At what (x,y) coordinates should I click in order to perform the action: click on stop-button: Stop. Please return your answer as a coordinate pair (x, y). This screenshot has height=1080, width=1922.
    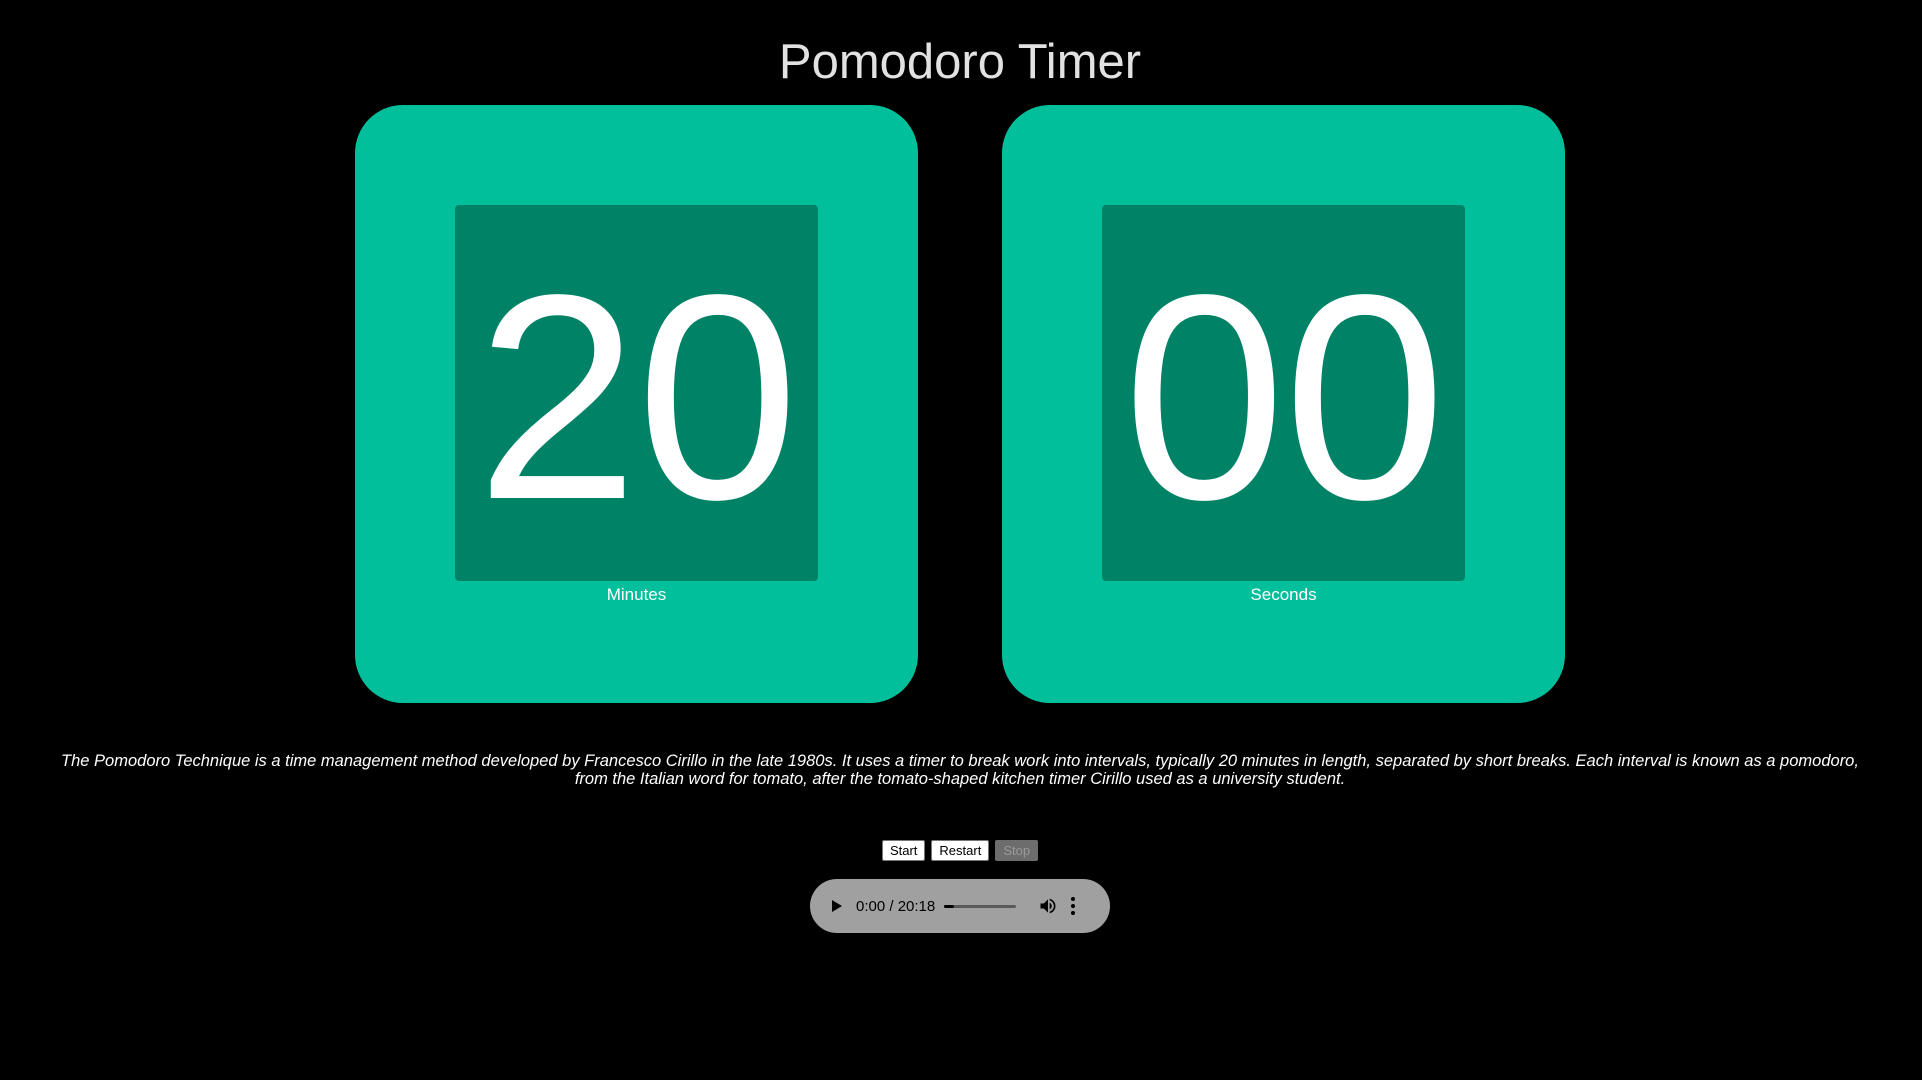
    Looking at the image, I should click on (1017, 850).